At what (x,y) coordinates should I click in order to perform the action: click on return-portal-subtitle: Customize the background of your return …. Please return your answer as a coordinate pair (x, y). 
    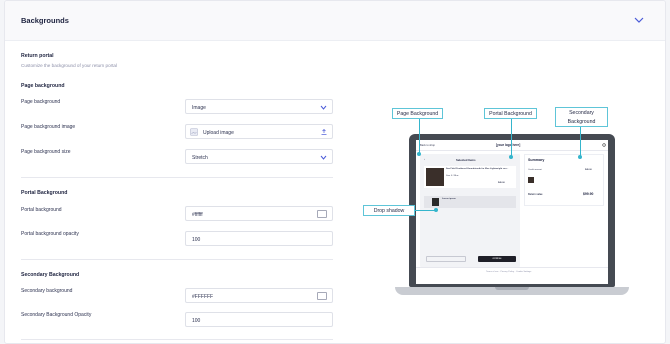
    Looking at the image, I should click on (69, 65).